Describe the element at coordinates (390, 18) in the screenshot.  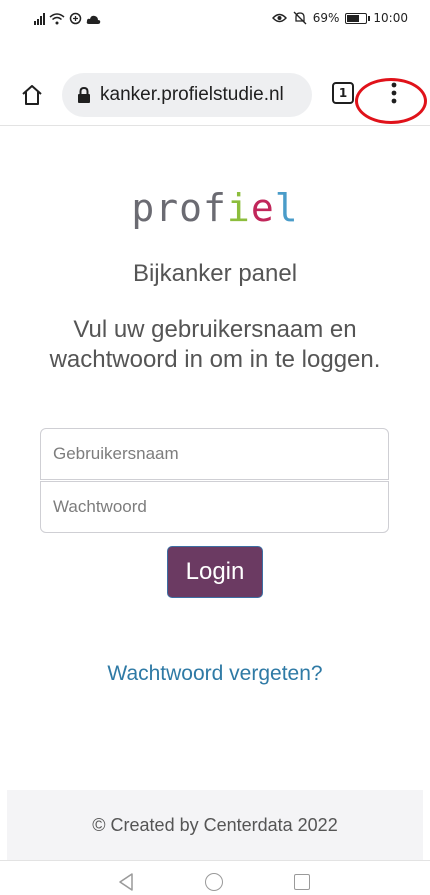
I see `clock: 10:00` at that location.